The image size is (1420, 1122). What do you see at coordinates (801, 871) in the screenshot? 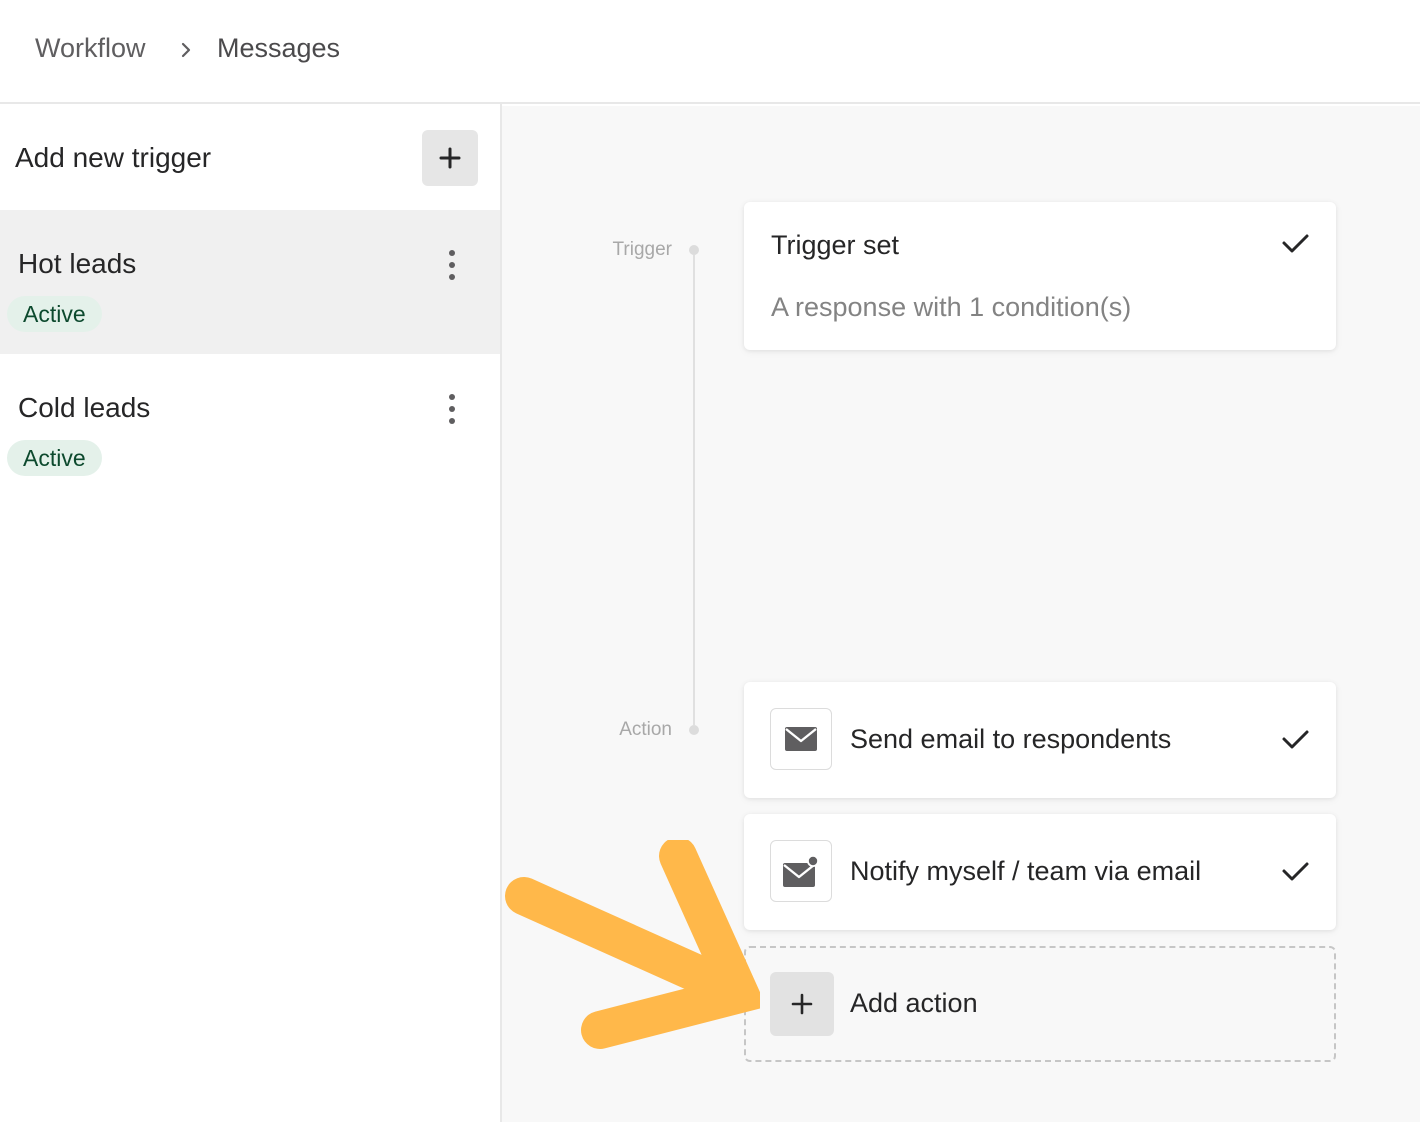
I see `envelope-notify-icon` at bounding box center [801, 871].